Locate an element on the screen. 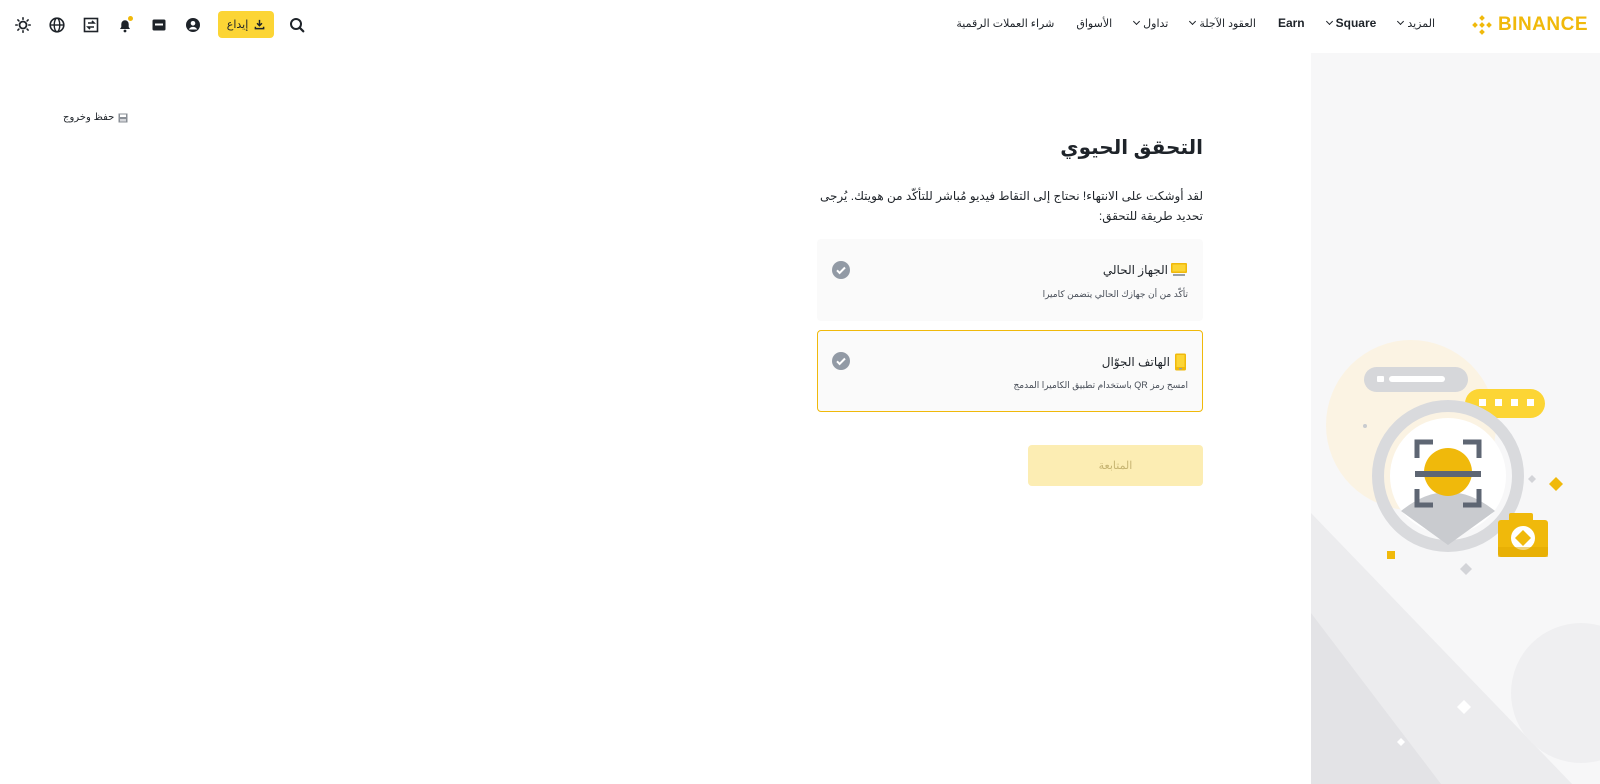 This screenshot has width=1600, height=784. option-subtitle: تأكّد من أن جهازك الحالي يتضمن كاميرا is located at coordinates (1115, 294).